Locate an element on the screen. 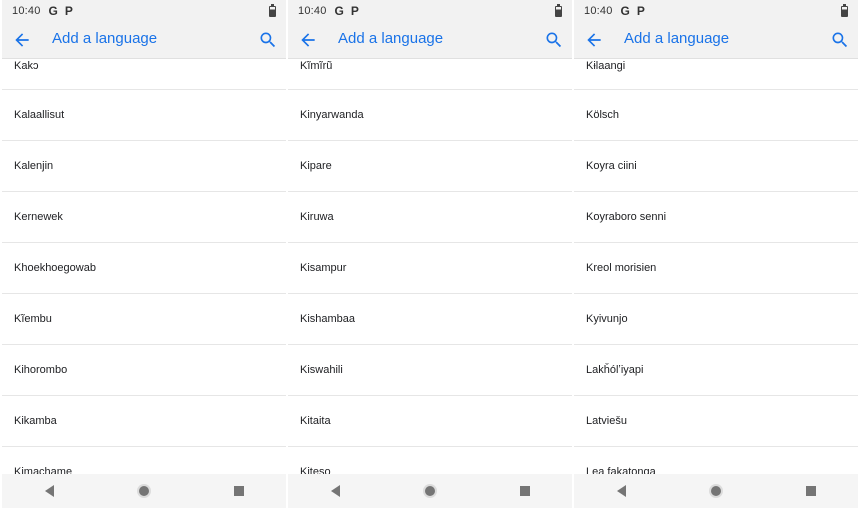 The height and width of the screenshot is (508, 860). list-item: Kalenjin is located at coordinates (144, 166).